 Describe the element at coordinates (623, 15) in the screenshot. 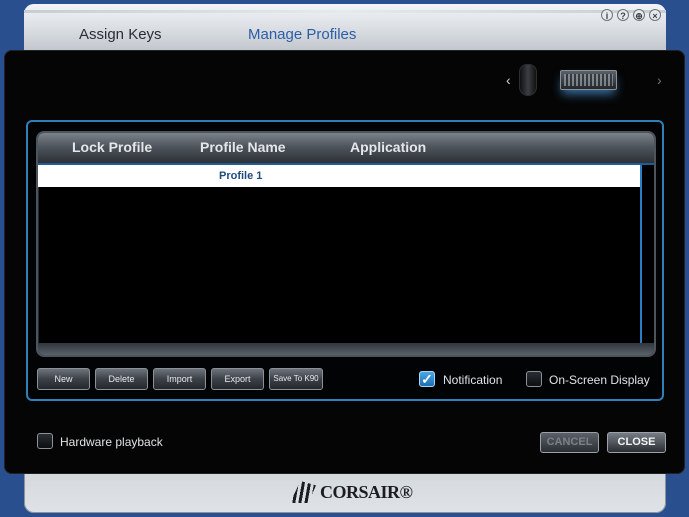

I see `help-icon: ?` at that location.